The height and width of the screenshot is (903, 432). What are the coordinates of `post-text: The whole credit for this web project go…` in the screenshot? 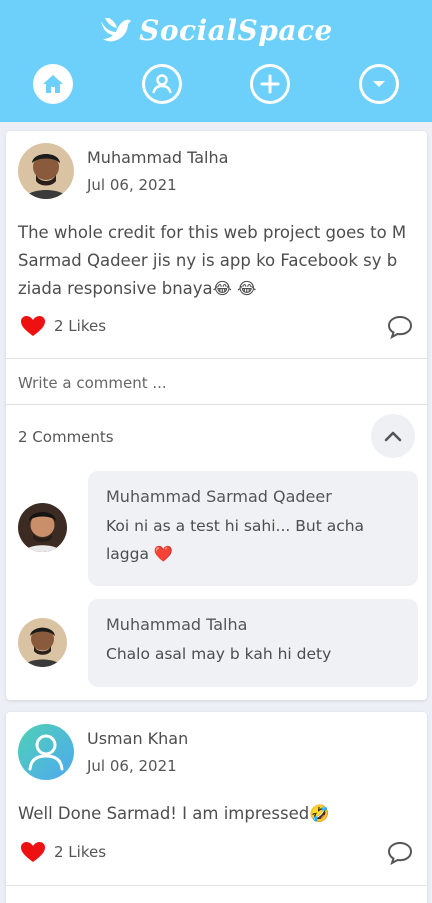 It's located at (212, 260).